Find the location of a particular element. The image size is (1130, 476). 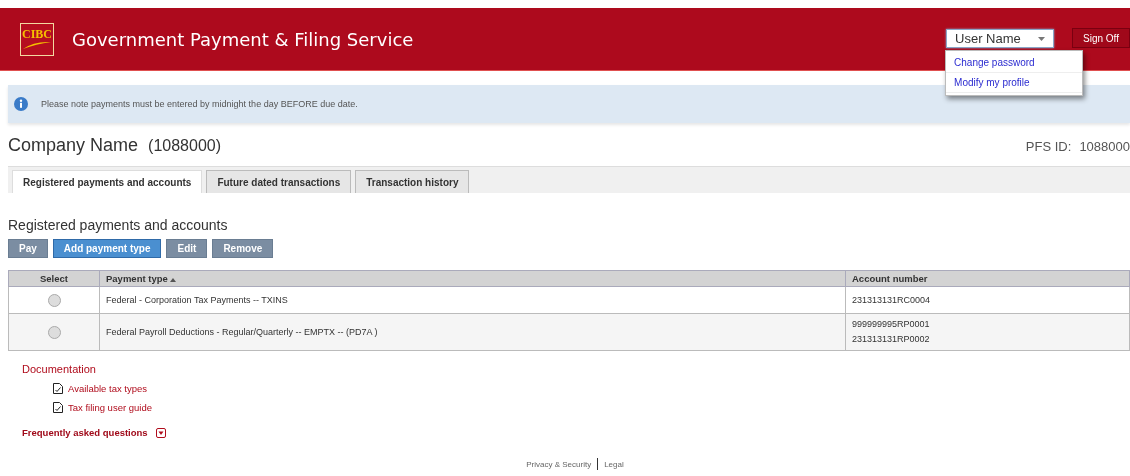

footer-link: Privacy & Security is located at coordinates (559, 464).